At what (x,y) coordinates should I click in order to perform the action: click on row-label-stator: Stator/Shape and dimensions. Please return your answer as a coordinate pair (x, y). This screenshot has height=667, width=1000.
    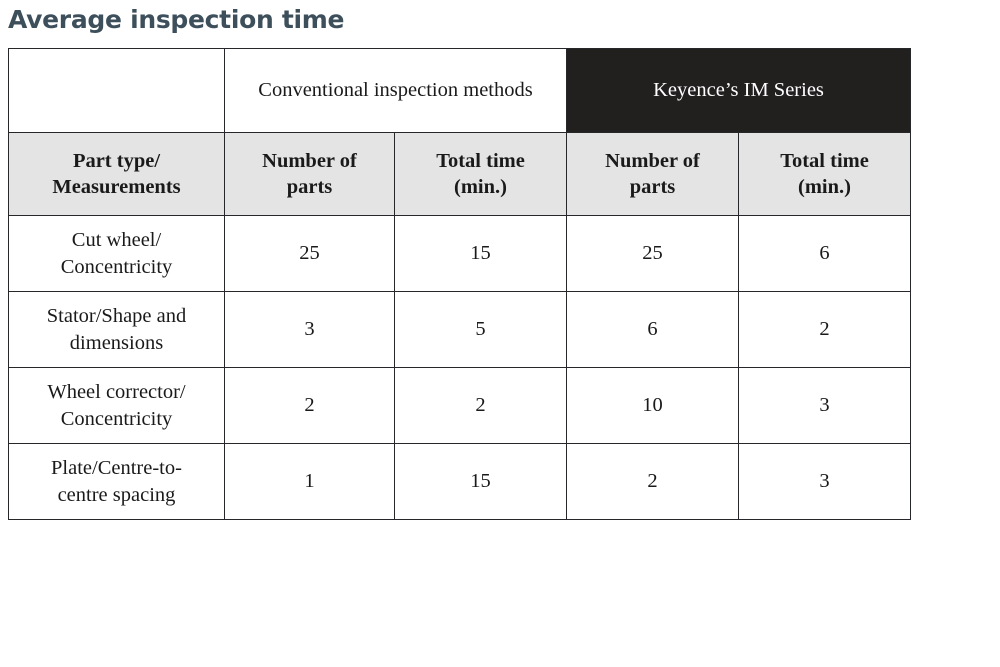
    Looking at the image, I should click on (116, 329).